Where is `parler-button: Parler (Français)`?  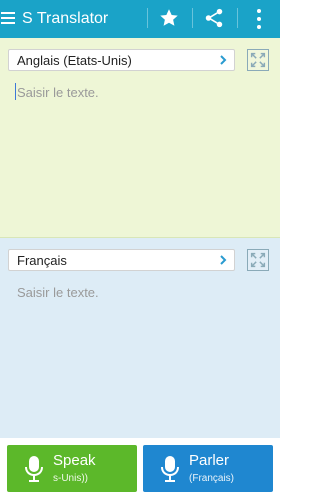 parler-button: Parler (Français) is located at coordinates (208, 468).